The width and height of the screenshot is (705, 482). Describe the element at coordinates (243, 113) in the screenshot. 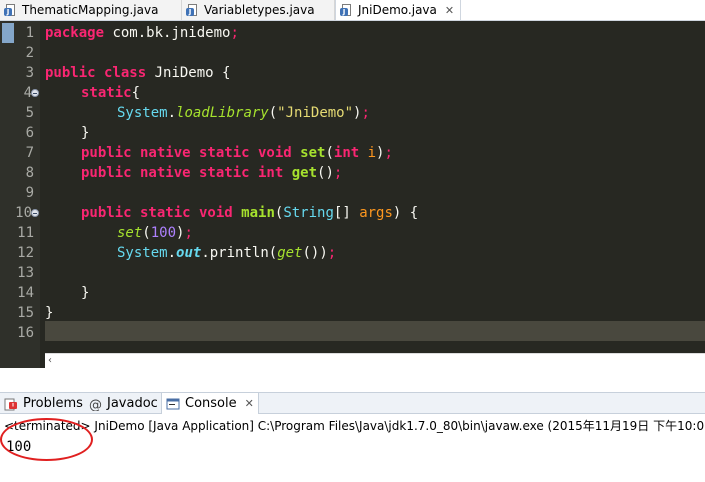

I see `code-line-5: System.loadLibrary("JniDemo");` at that location.